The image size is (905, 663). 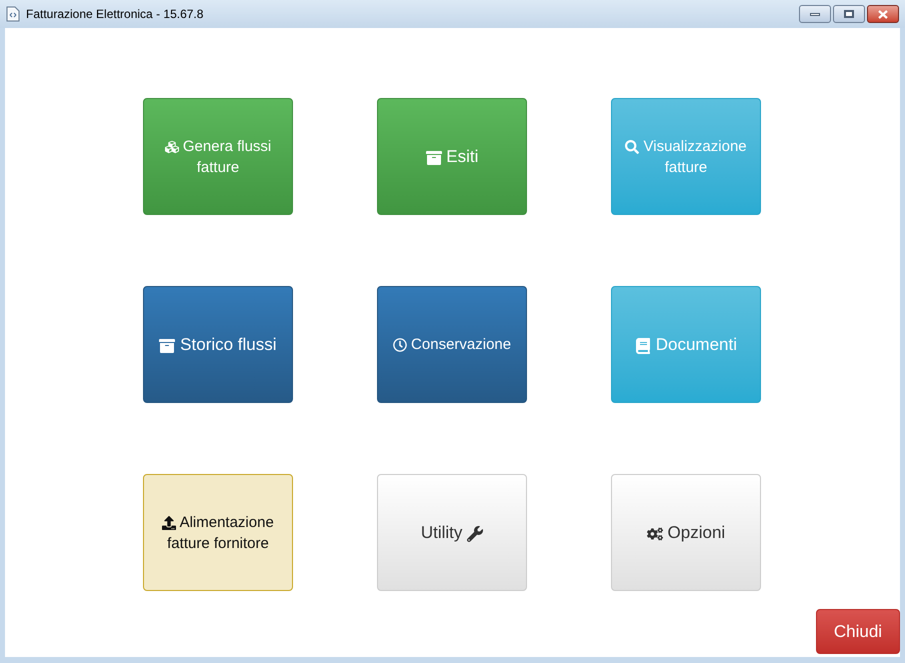 What do you see at coordinates (218, 156) in the screenshot?
I see `menu-tile: Genera flussi fatture` at bounding box center [218, 156].